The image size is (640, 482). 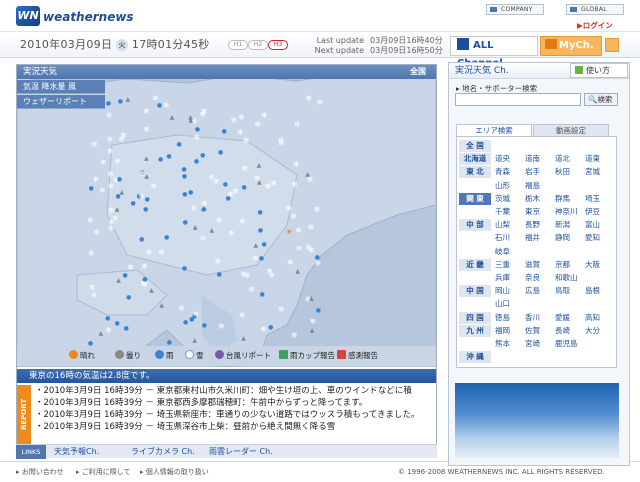 What do you see at coordinates (475, 330) in the screenshot?
I see `region-button: 九 州` at bounding box center [475, 330].